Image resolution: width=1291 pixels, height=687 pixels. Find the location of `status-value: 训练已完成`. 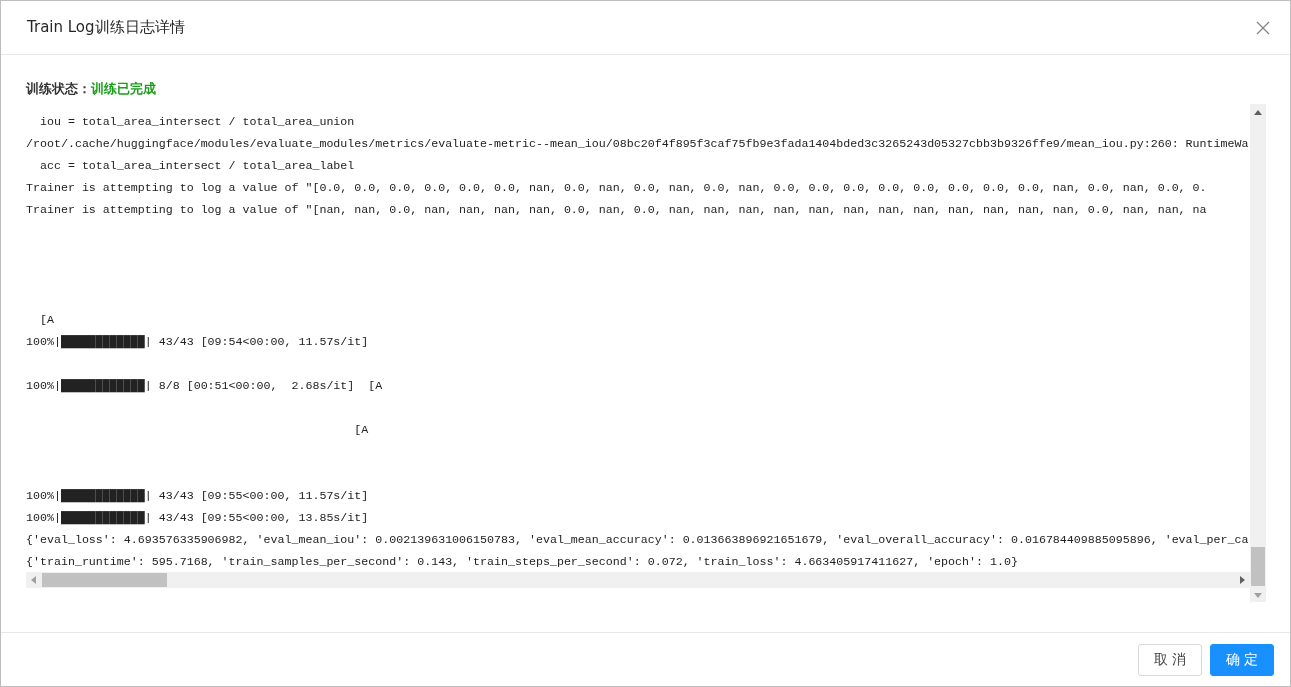

status-value: 训练已完成 is located at coordinates (123, 89).